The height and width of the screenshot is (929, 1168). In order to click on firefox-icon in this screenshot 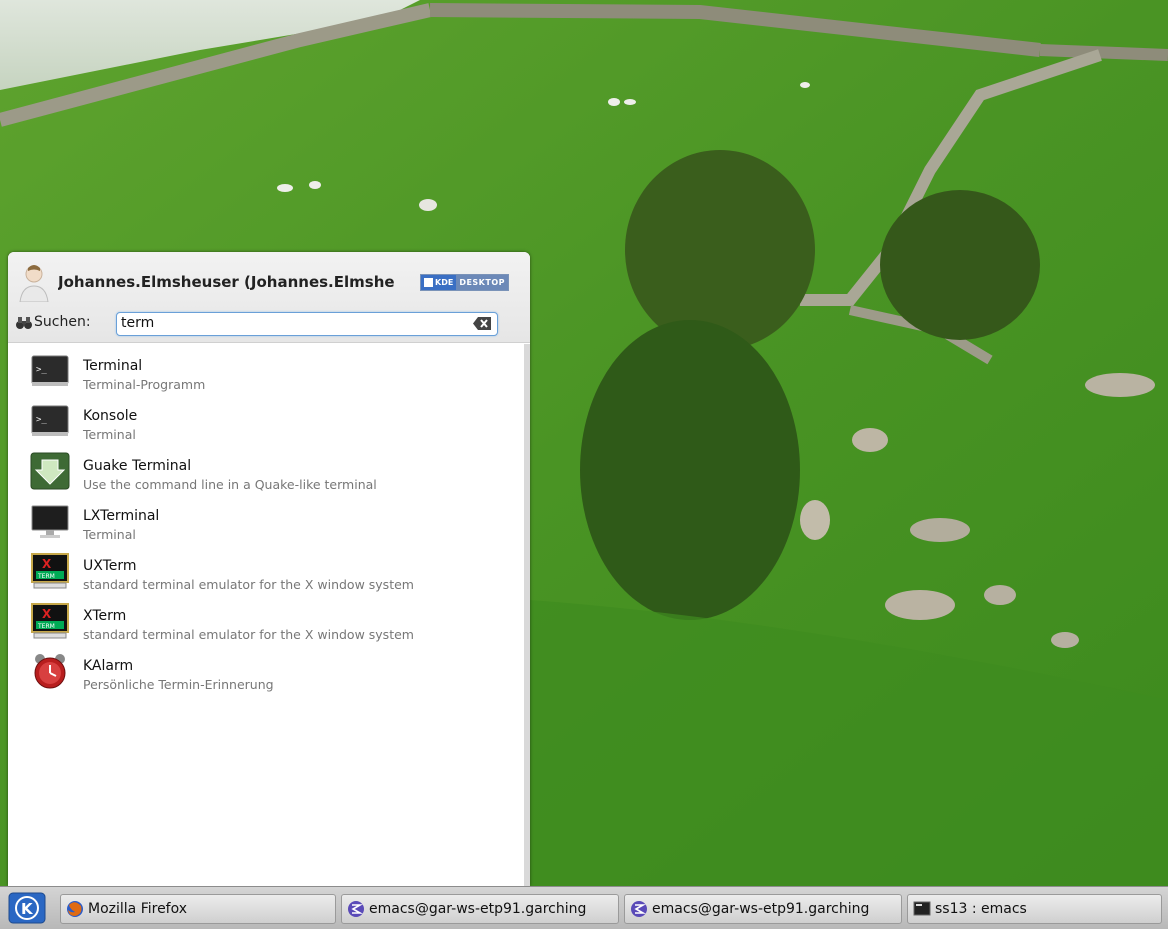, I will do `click(75, 909)`.